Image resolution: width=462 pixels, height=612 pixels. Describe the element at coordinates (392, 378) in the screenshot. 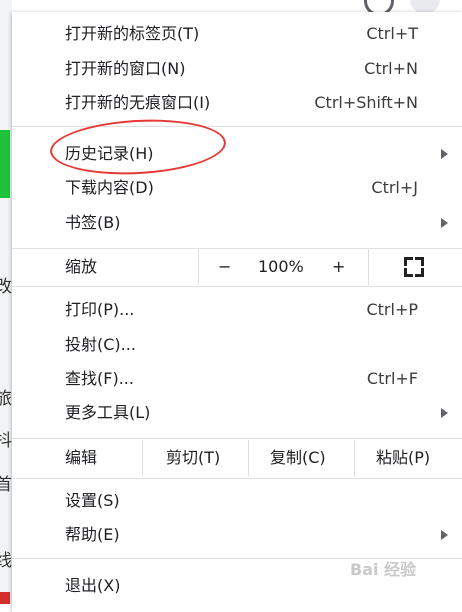

I see `menu-item-shortcut: Ctrl+F` at that location.